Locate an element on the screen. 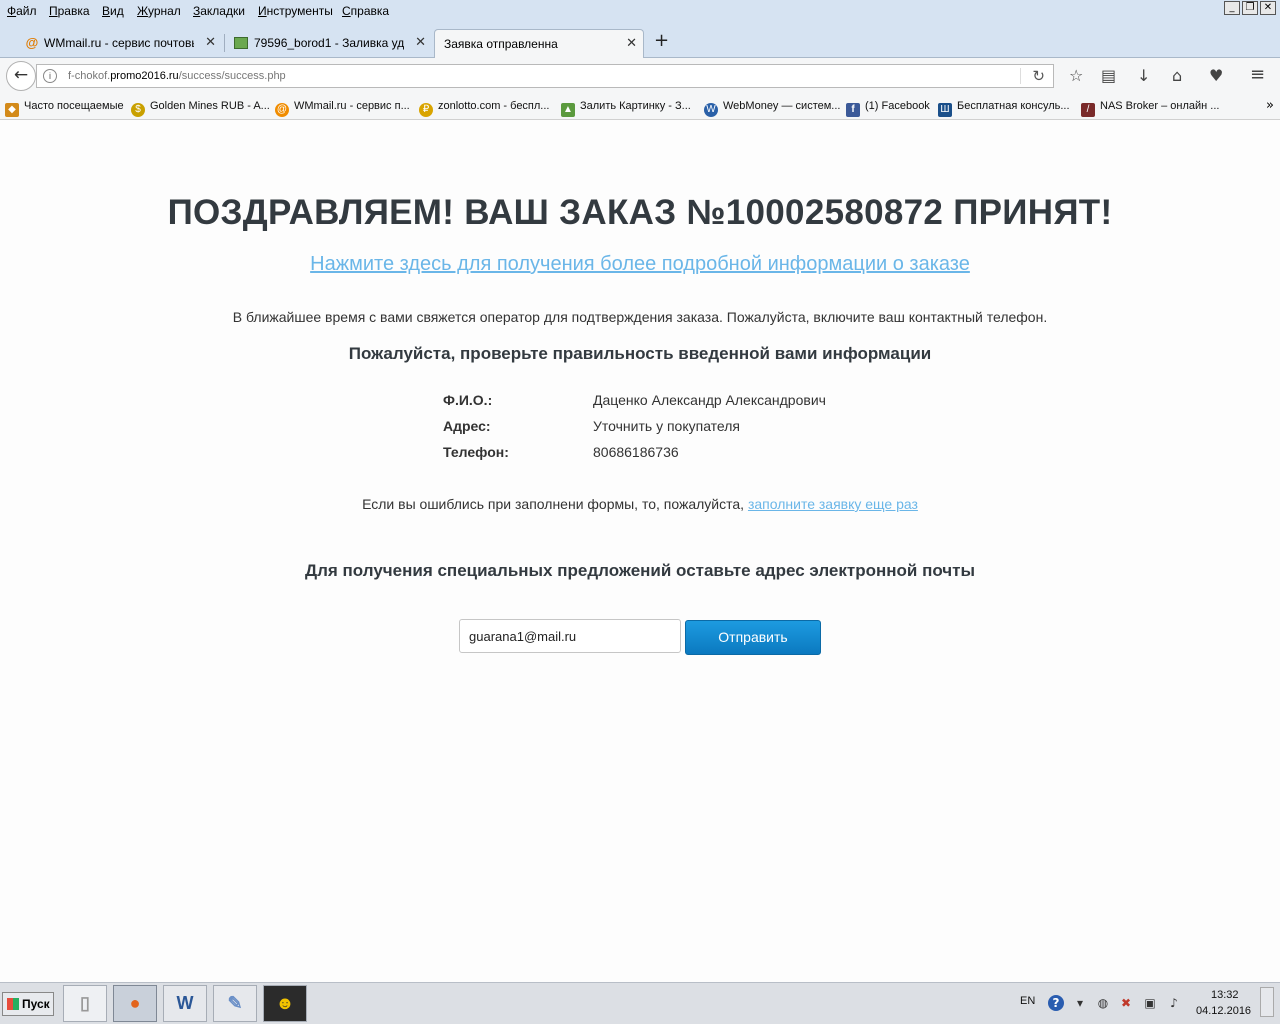 This screenshot has width=1280, height=1024. firefox-icon: ● is located at coordinates (135, 1003).